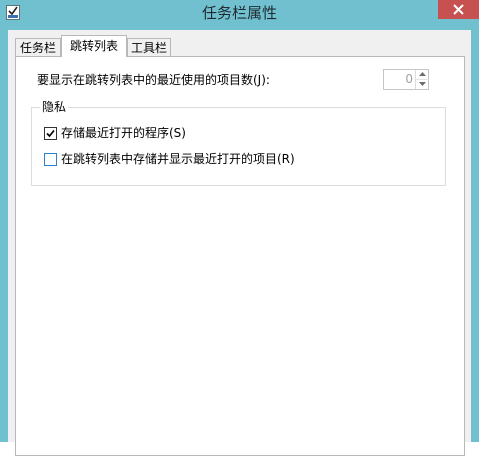 The width and height of the screenshot is (479, 456). I want to click on store-recent-items-checkbox, so click(50, 159).